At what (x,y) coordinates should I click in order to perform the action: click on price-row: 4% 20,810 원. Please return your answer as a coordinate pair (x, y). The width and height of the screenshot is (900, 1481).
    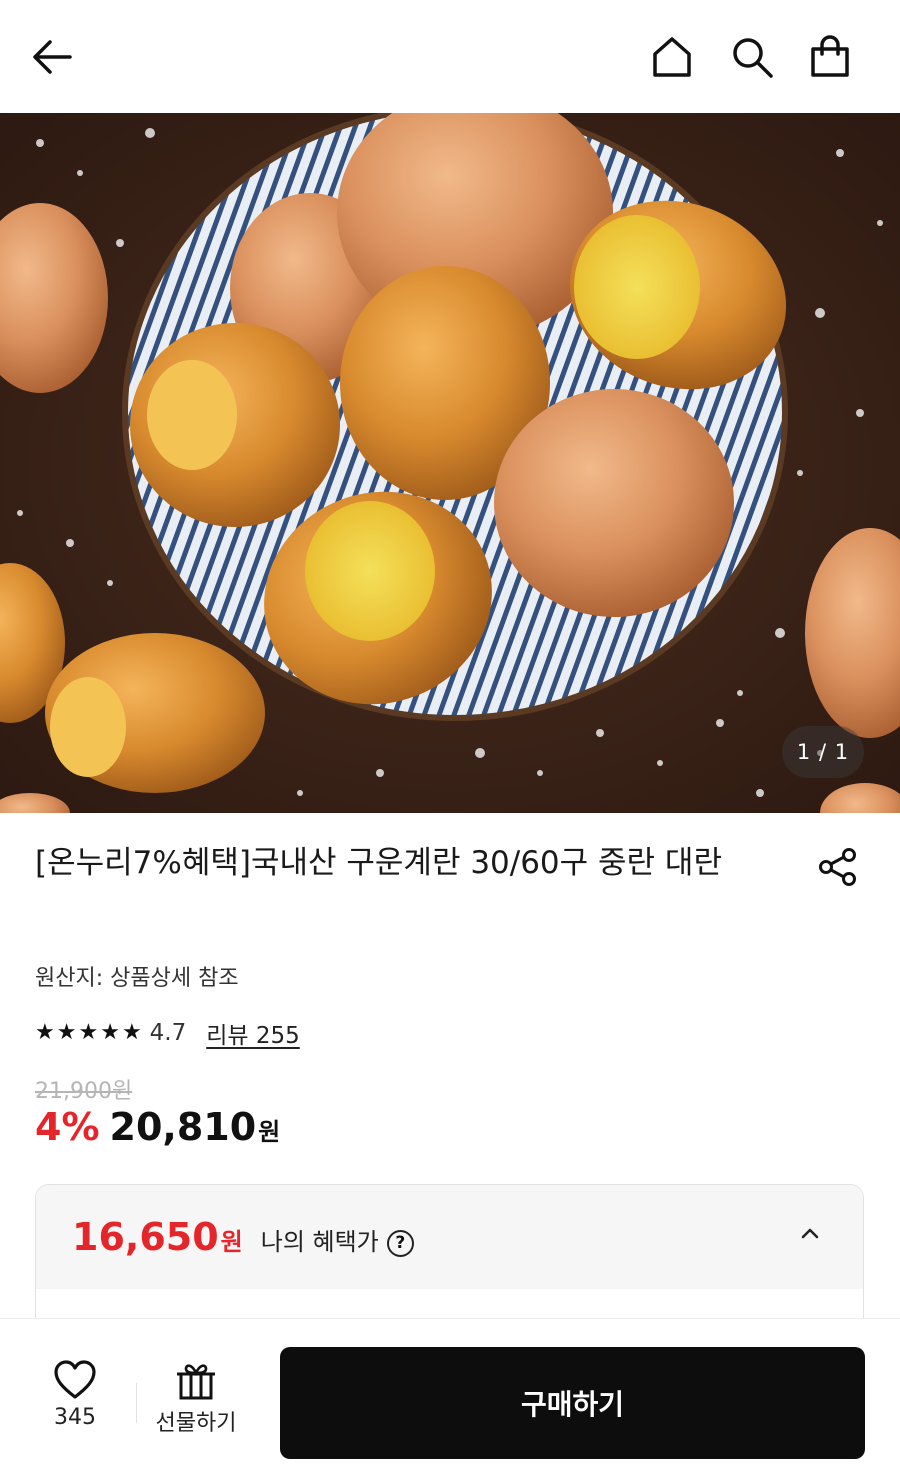
    Looking at the image, I should click on (157, 1127).